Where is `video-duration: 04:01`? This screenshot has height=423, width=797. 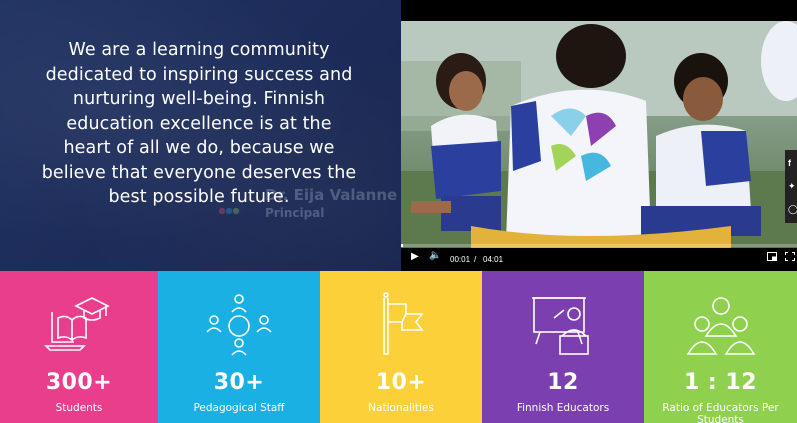
video-duration: 04:01 is located at coordinates (493, 259).